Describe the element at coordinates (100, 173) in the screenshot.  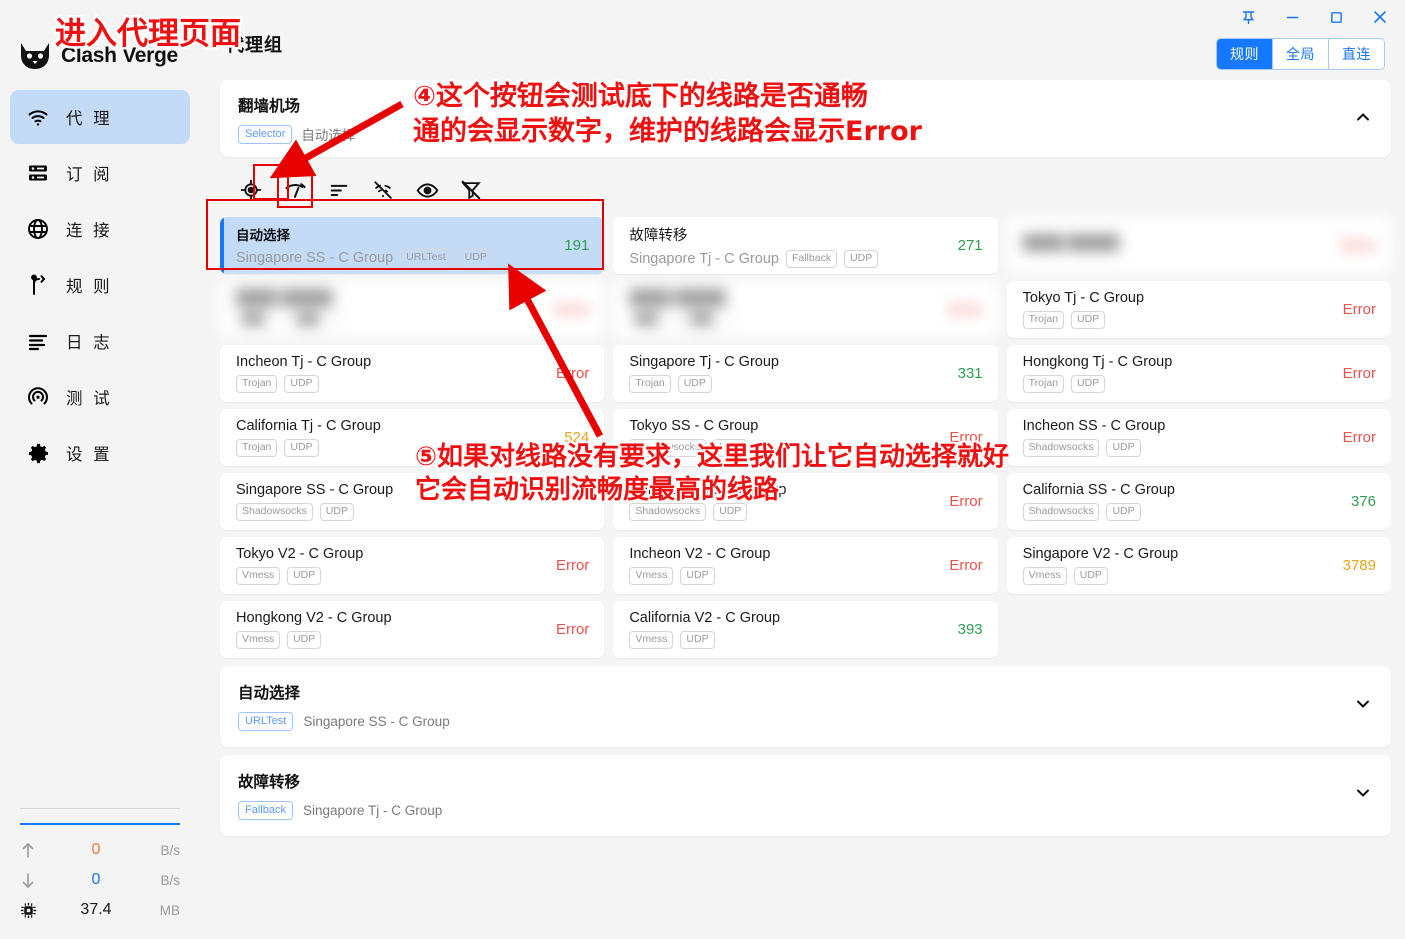
I see `sidebar-item-subscription: 订 阅` at that location.